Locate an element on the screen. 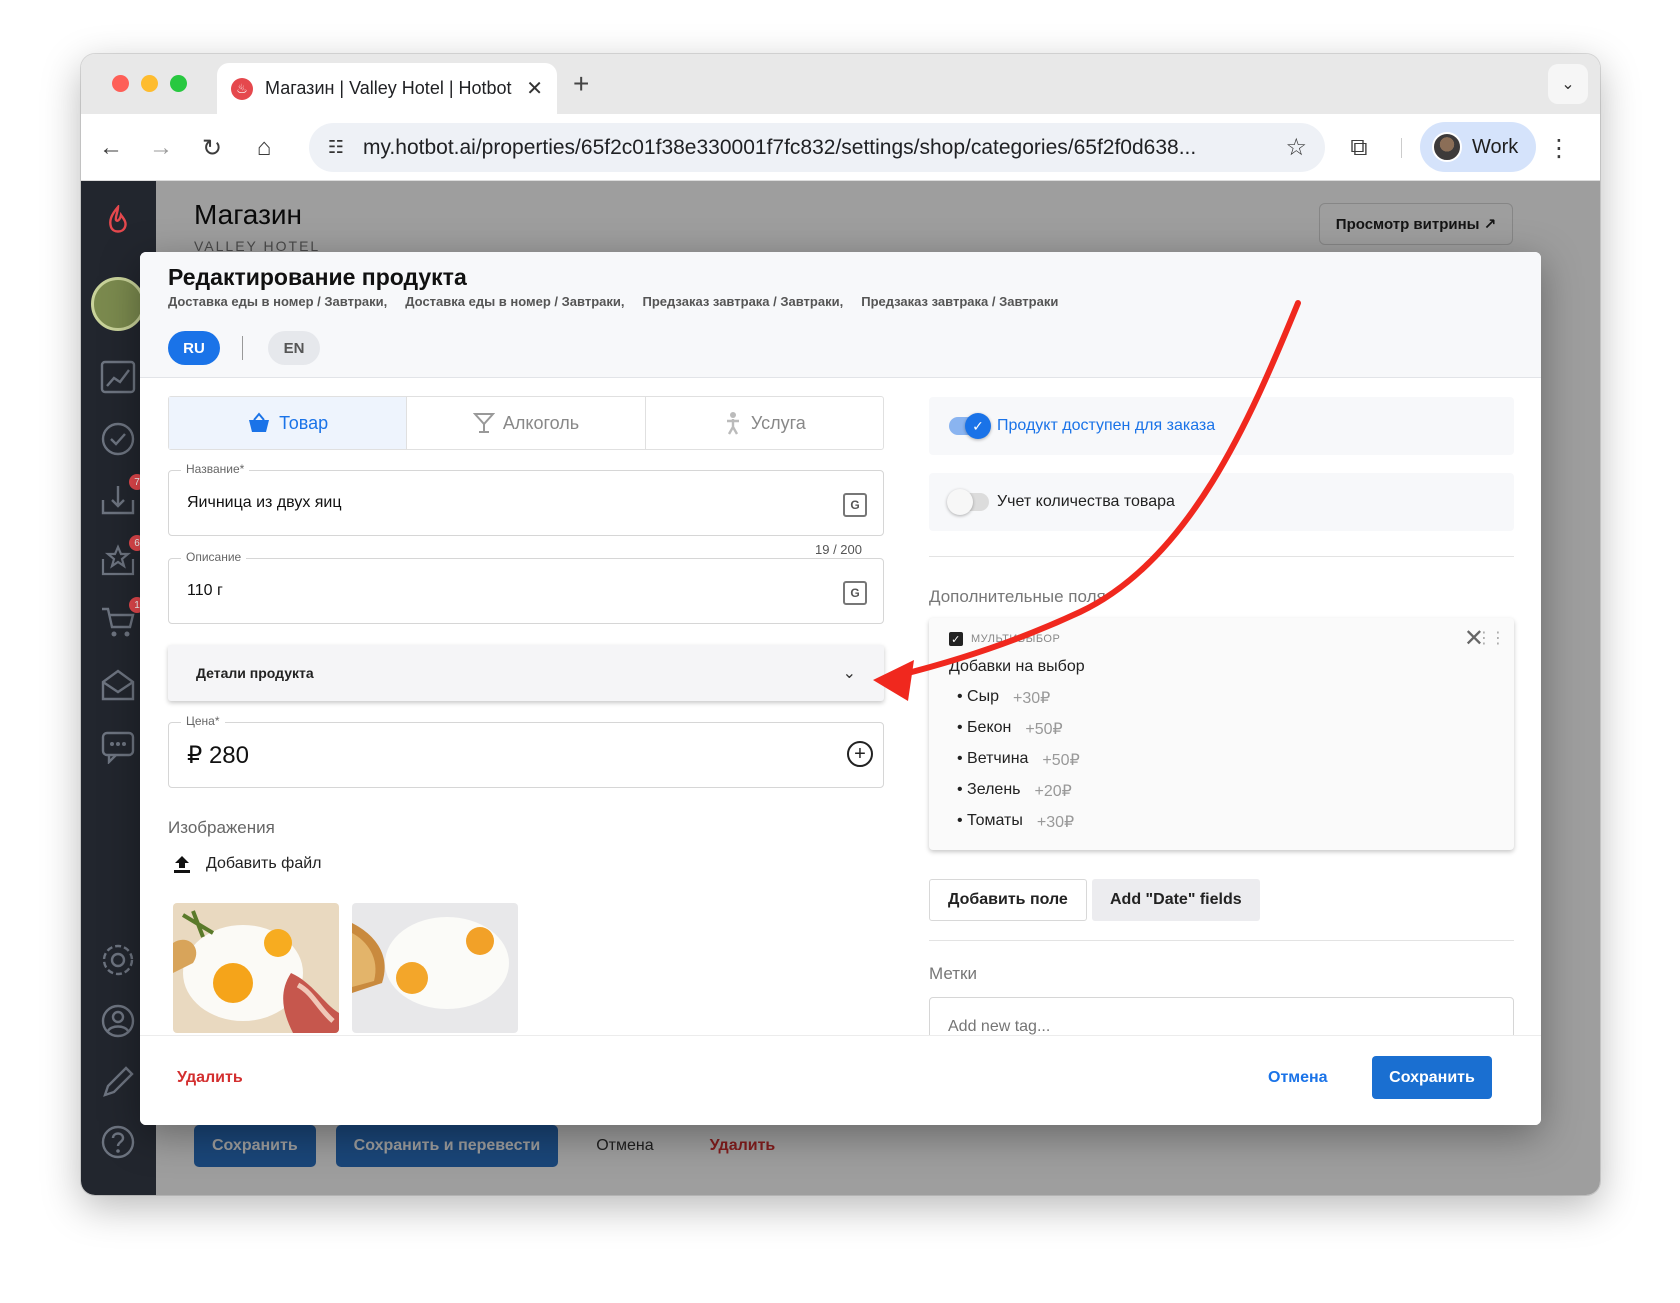 The height and width of the screenshot is (1303, 1680). option-name: Ветчина is located at coordinates (998, 758).